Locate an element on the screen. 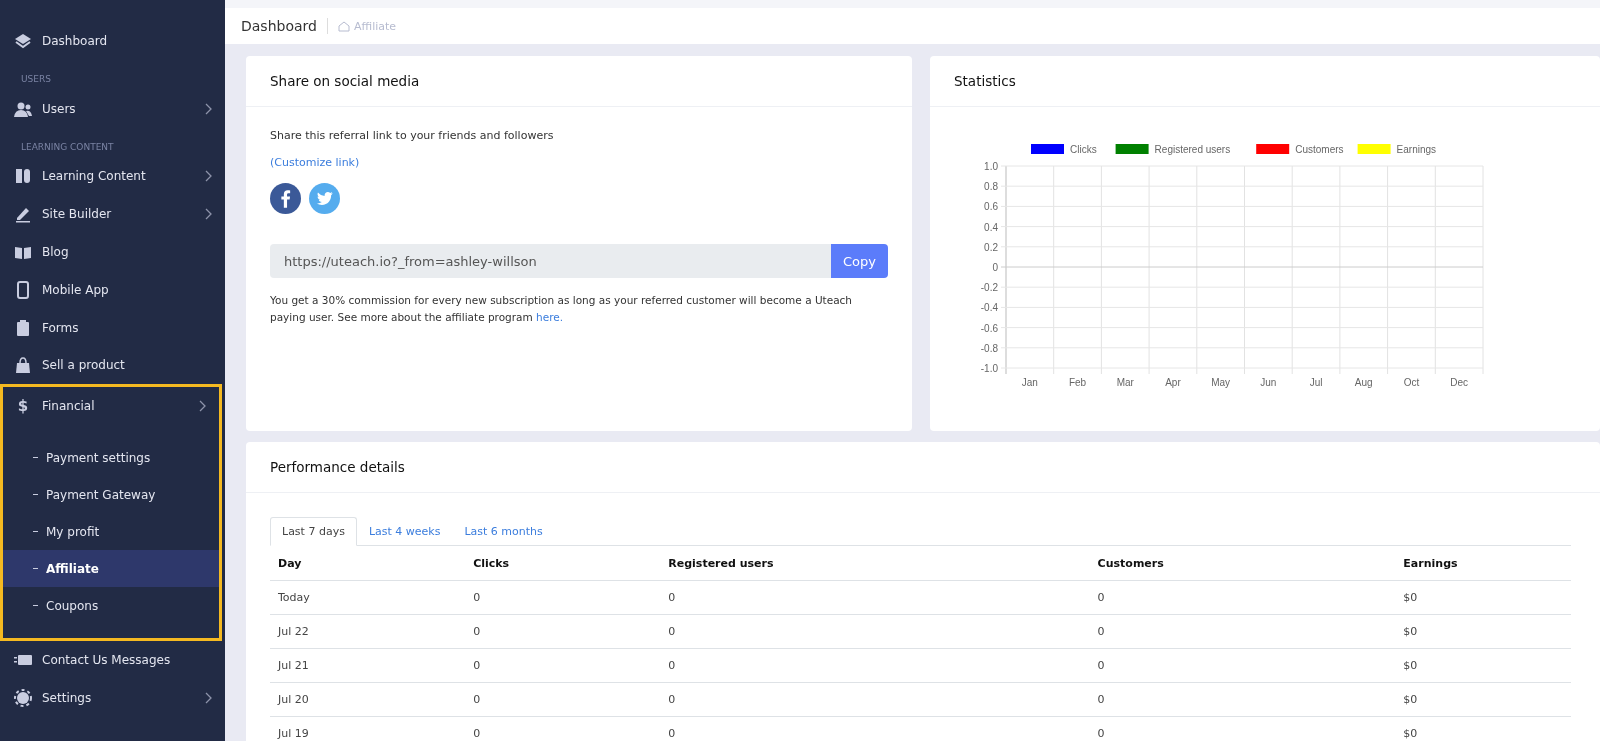  card-title: Share on social media is located at coordinates (579, 81).